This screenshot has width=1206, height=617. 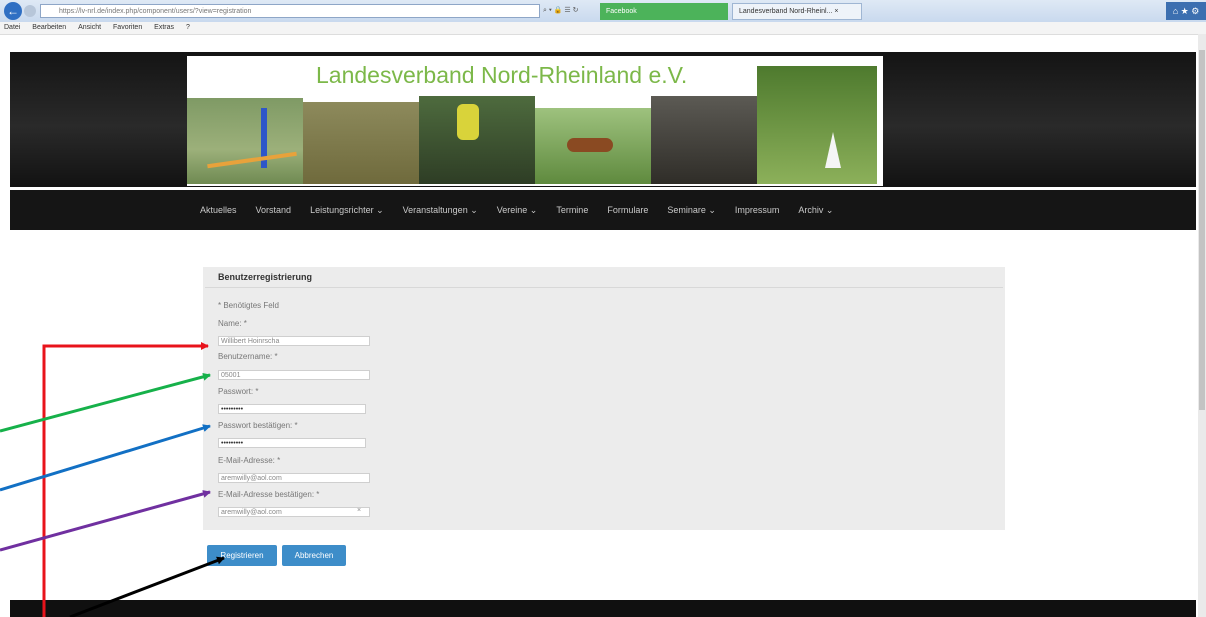 I want to click on purple-arrow, so click(x=105, y=521).